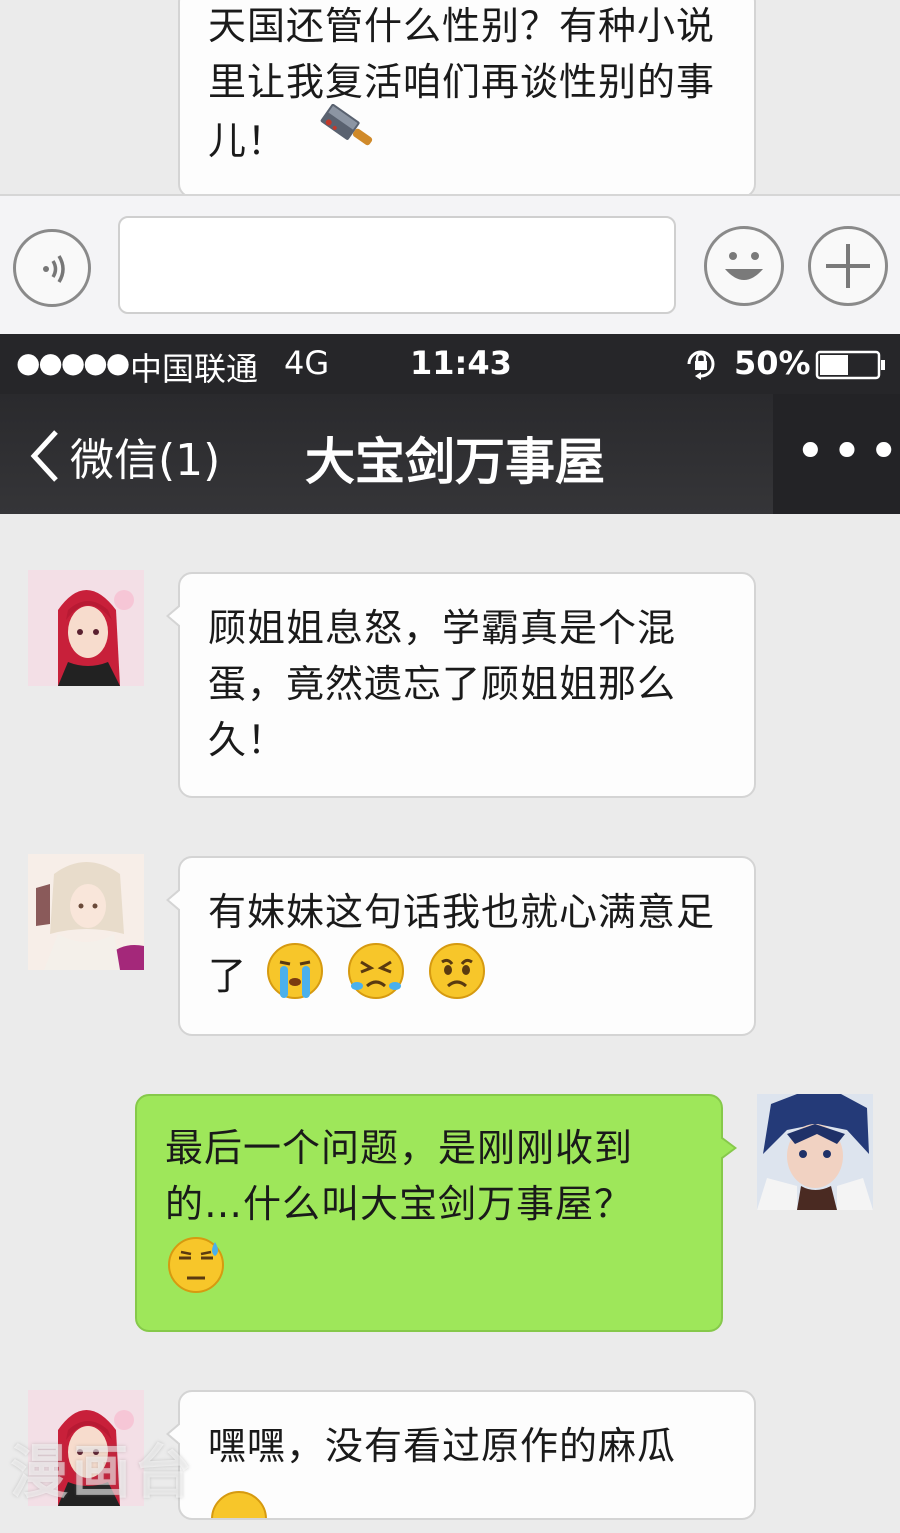  What do you see at coordinates (239, 1505) in the screenshot?
I see `partial-face-icon` at bounding box center [239, 1505].